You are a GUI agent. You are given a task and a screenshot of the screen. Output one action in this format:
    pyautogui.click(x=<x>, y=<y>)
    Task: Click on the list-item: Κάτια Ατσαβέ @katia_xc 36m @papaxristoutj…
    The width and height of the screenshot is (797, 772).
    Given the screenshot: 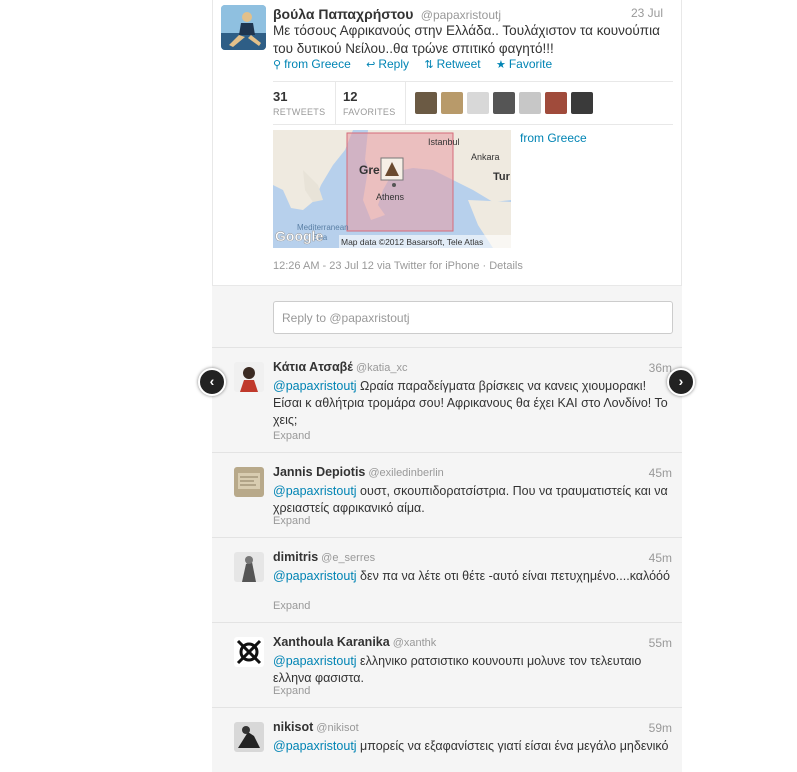 What is the action you would take?
    pyautogui.click(x=447, y=399)
    